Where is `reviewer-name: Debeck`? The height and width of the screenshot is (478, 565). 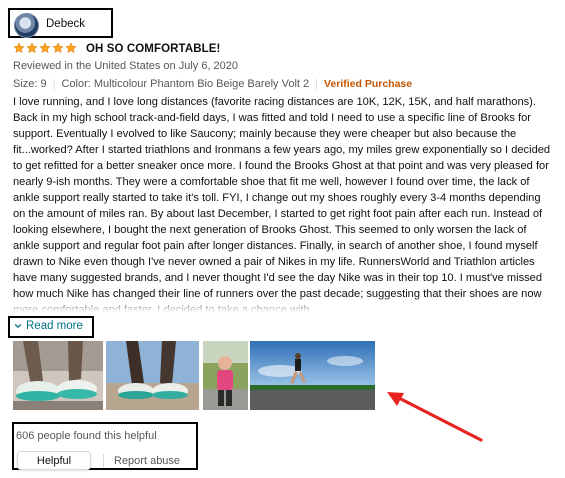 reviewer-name: Debeck is located at coordinates (65, 24).